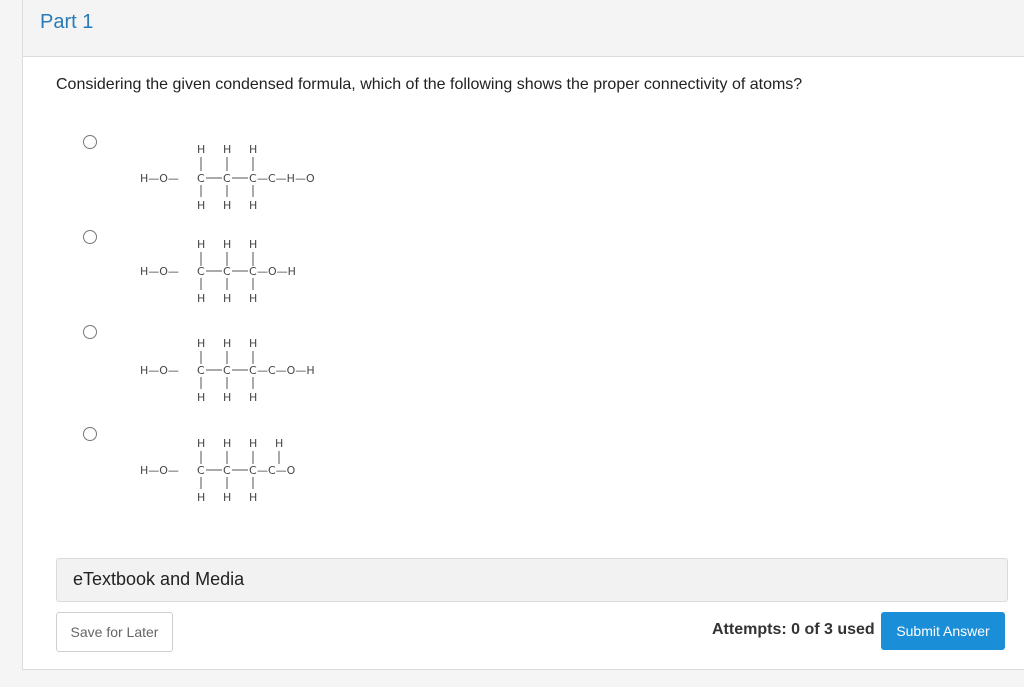 The image size is (1024, 687). I want to click on structural-formula: H H H H—O— C C C —C—O—H H H H, so click(227, 370).